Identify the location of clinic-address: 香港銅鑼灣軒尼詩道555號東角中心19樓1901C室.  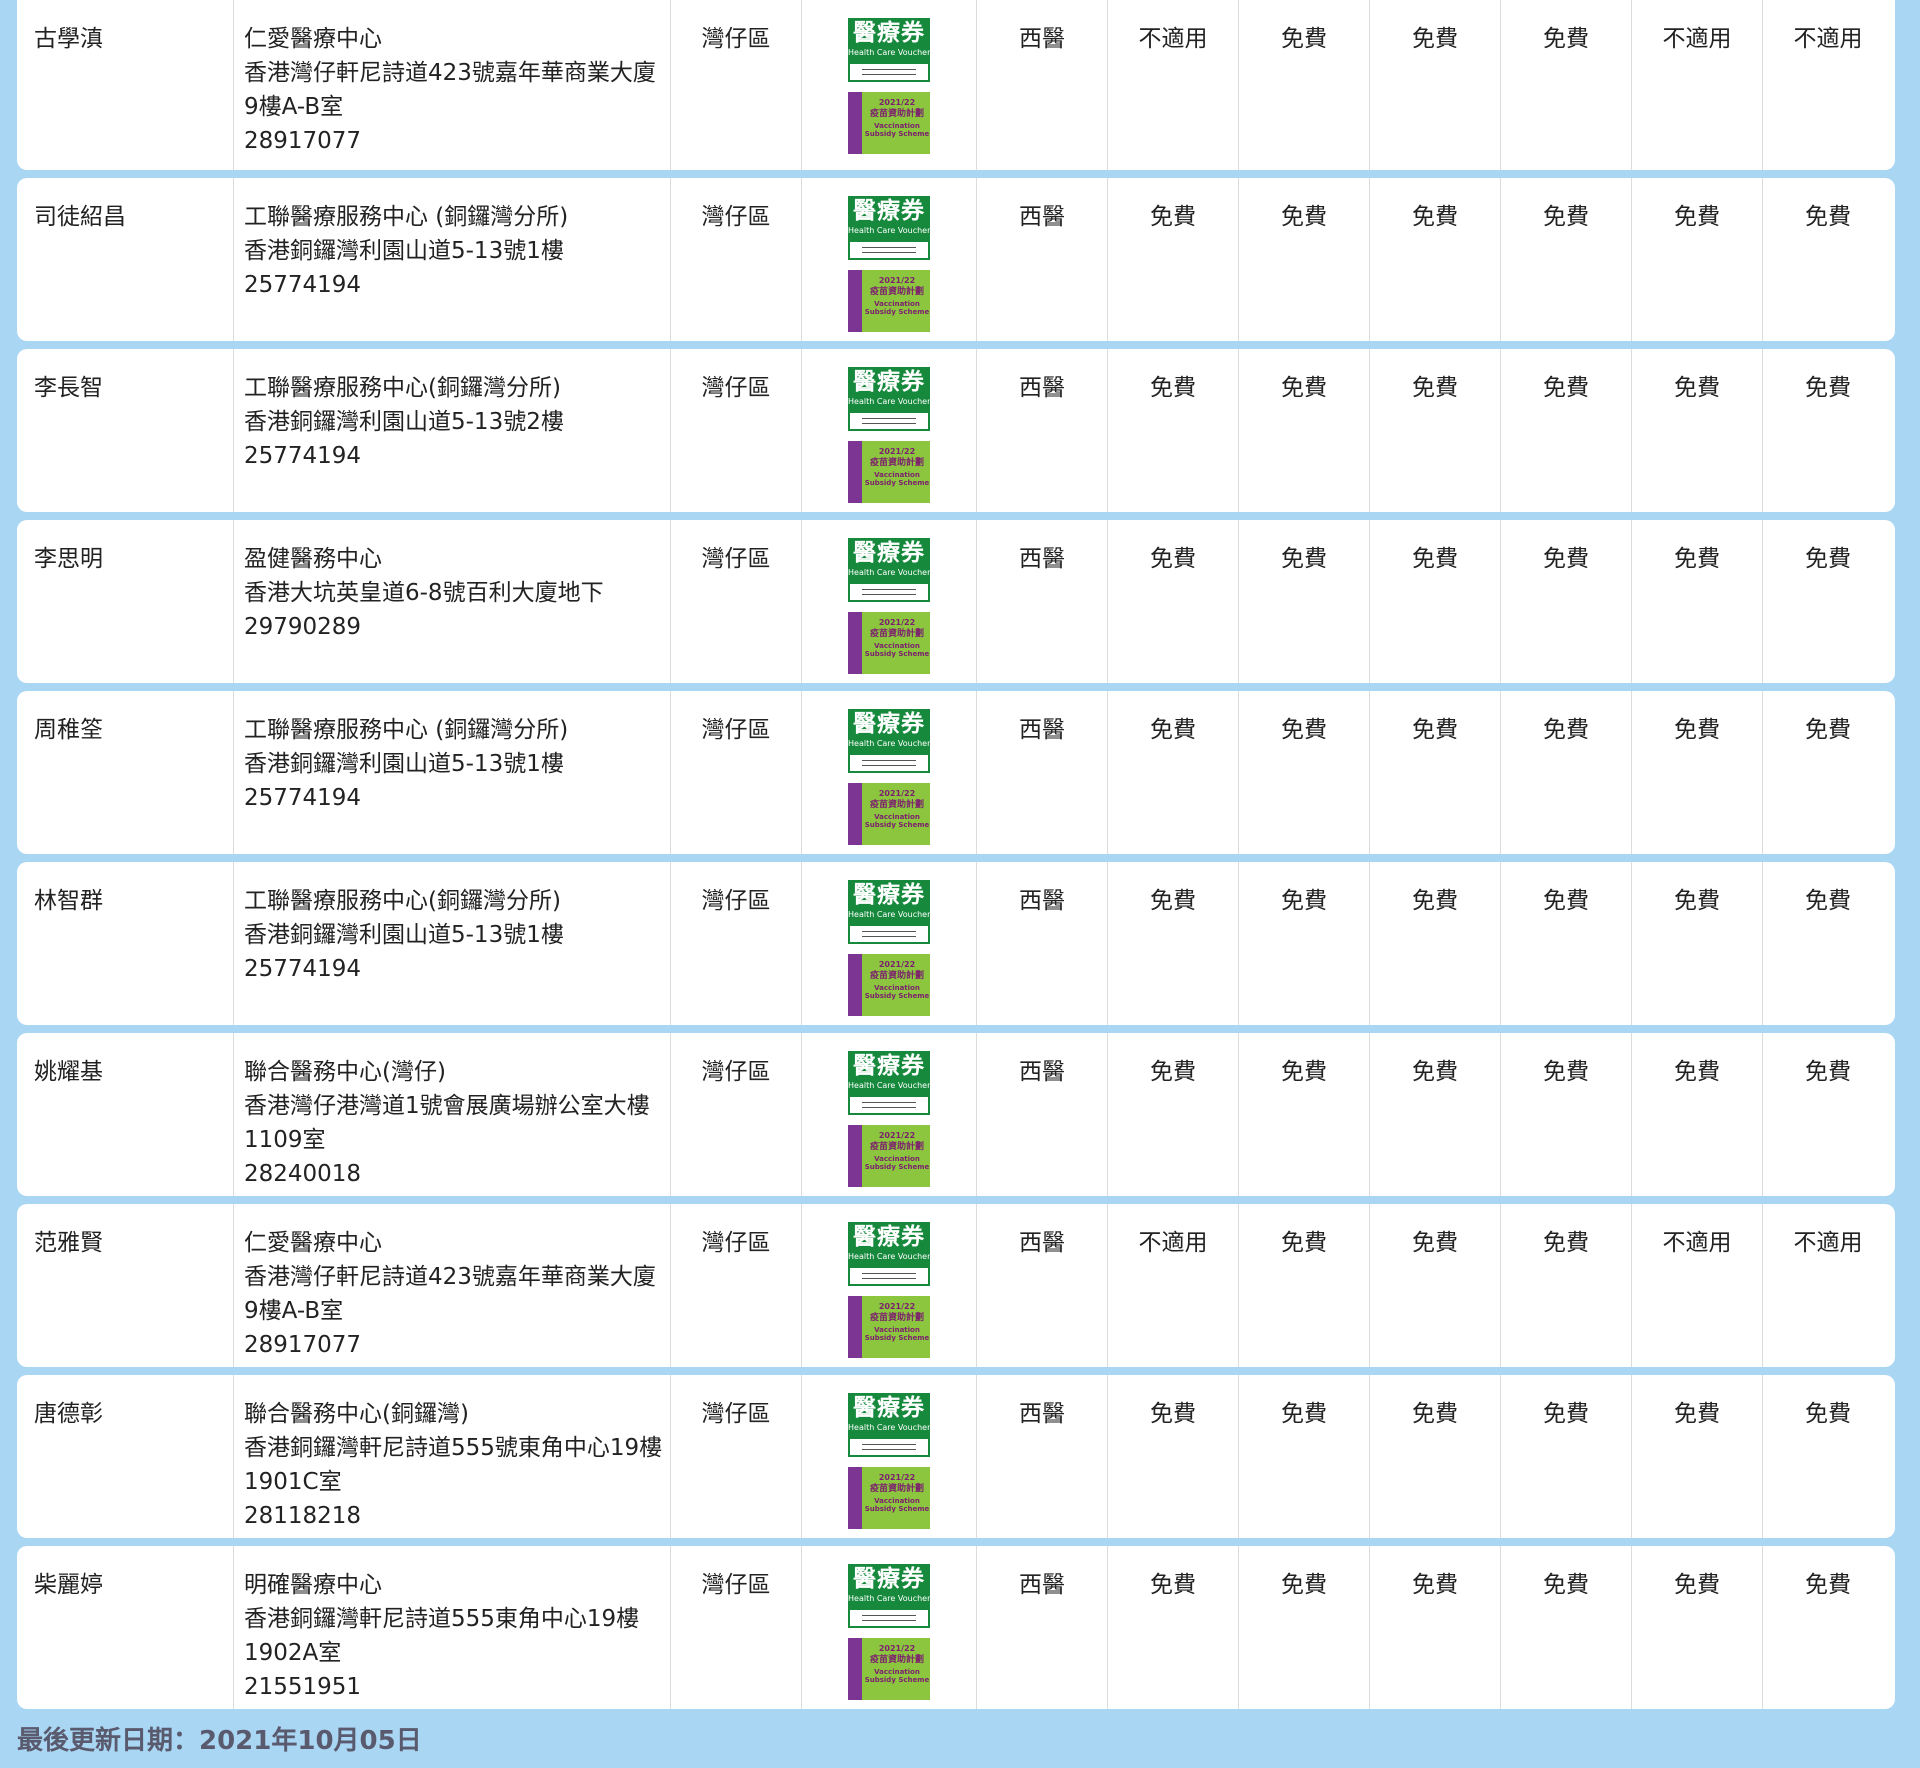
(453, 1465).